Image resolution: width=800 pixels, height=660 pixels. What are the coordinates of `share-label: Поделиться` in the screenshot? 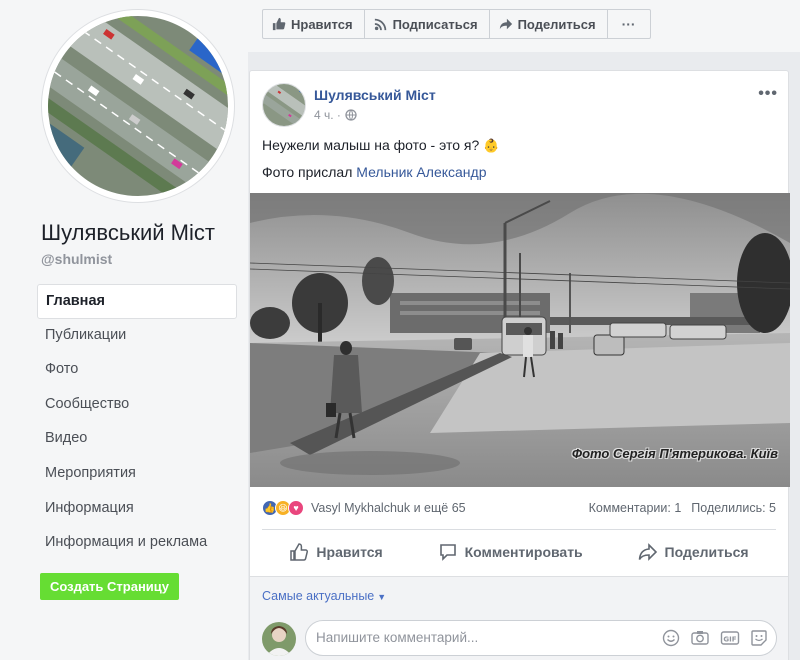 It's located at (706, 552).